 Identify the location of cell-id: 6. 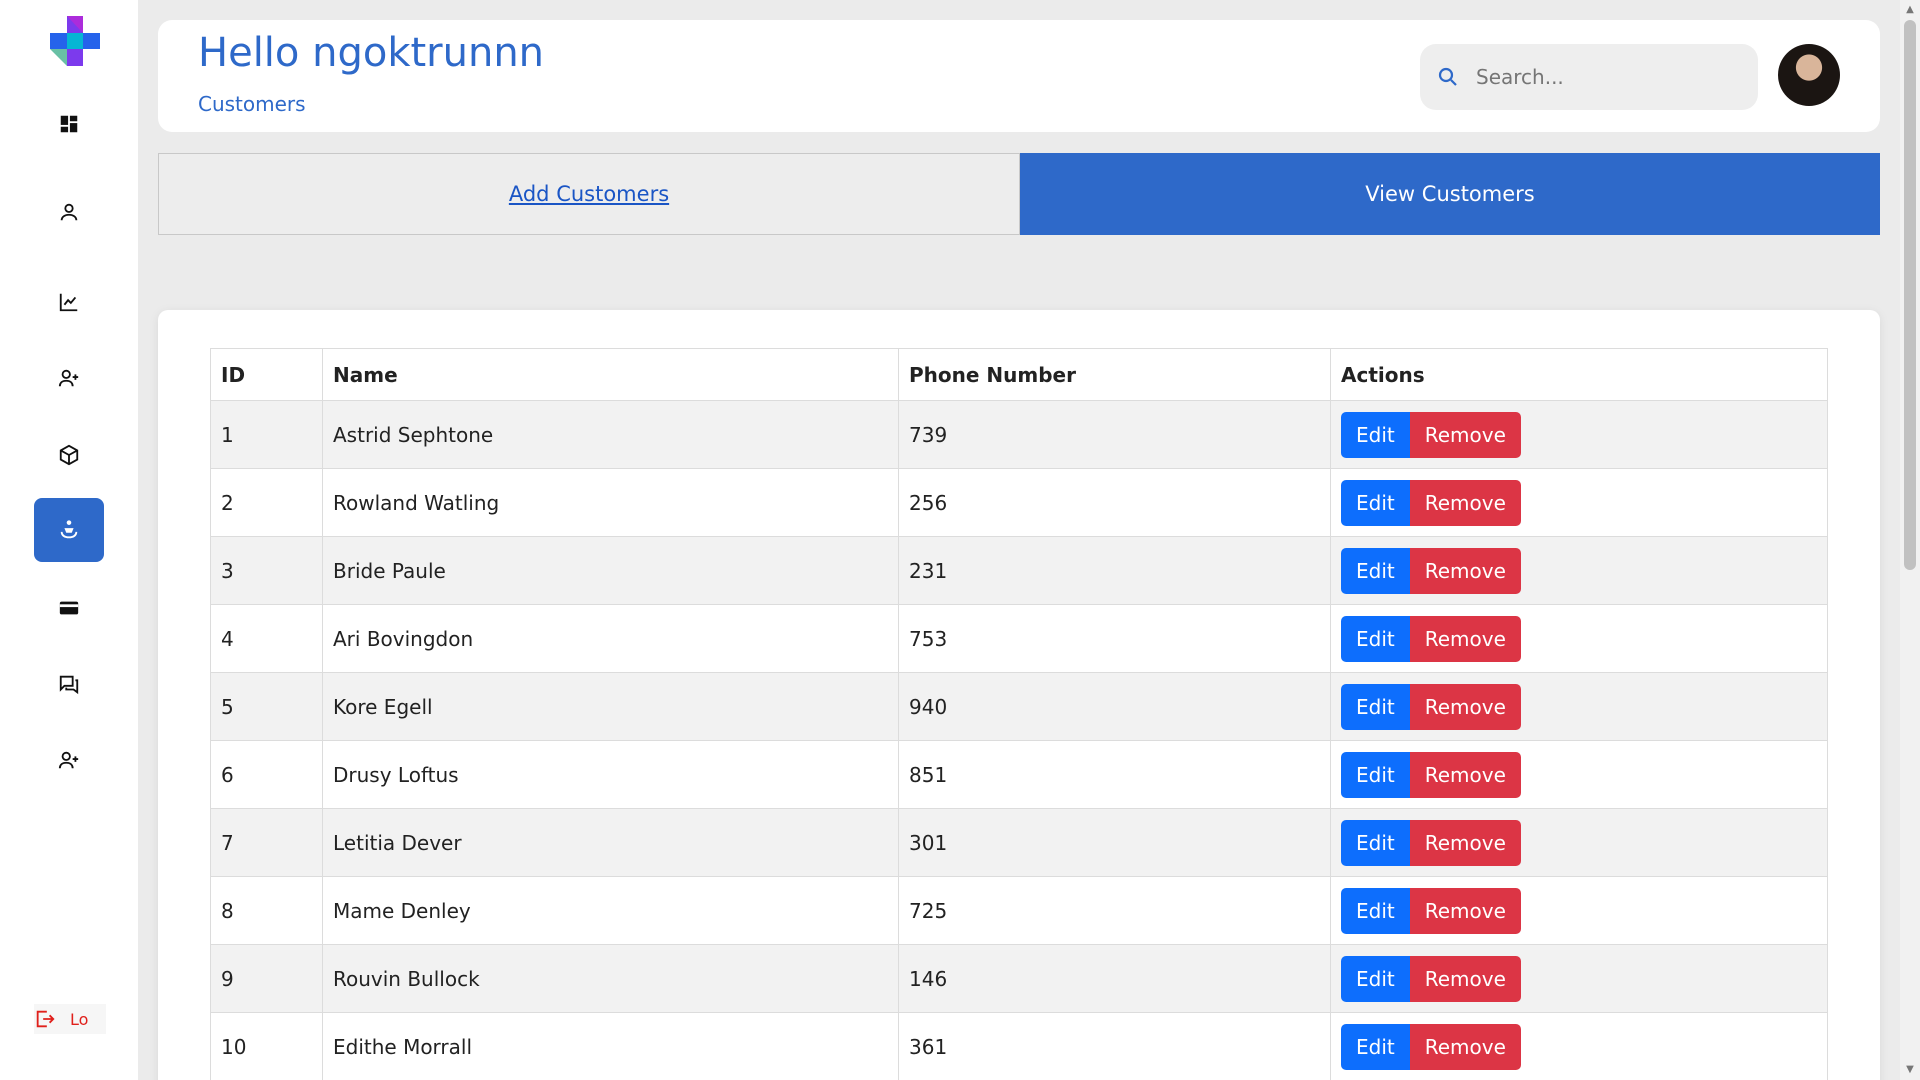
(266, 774).